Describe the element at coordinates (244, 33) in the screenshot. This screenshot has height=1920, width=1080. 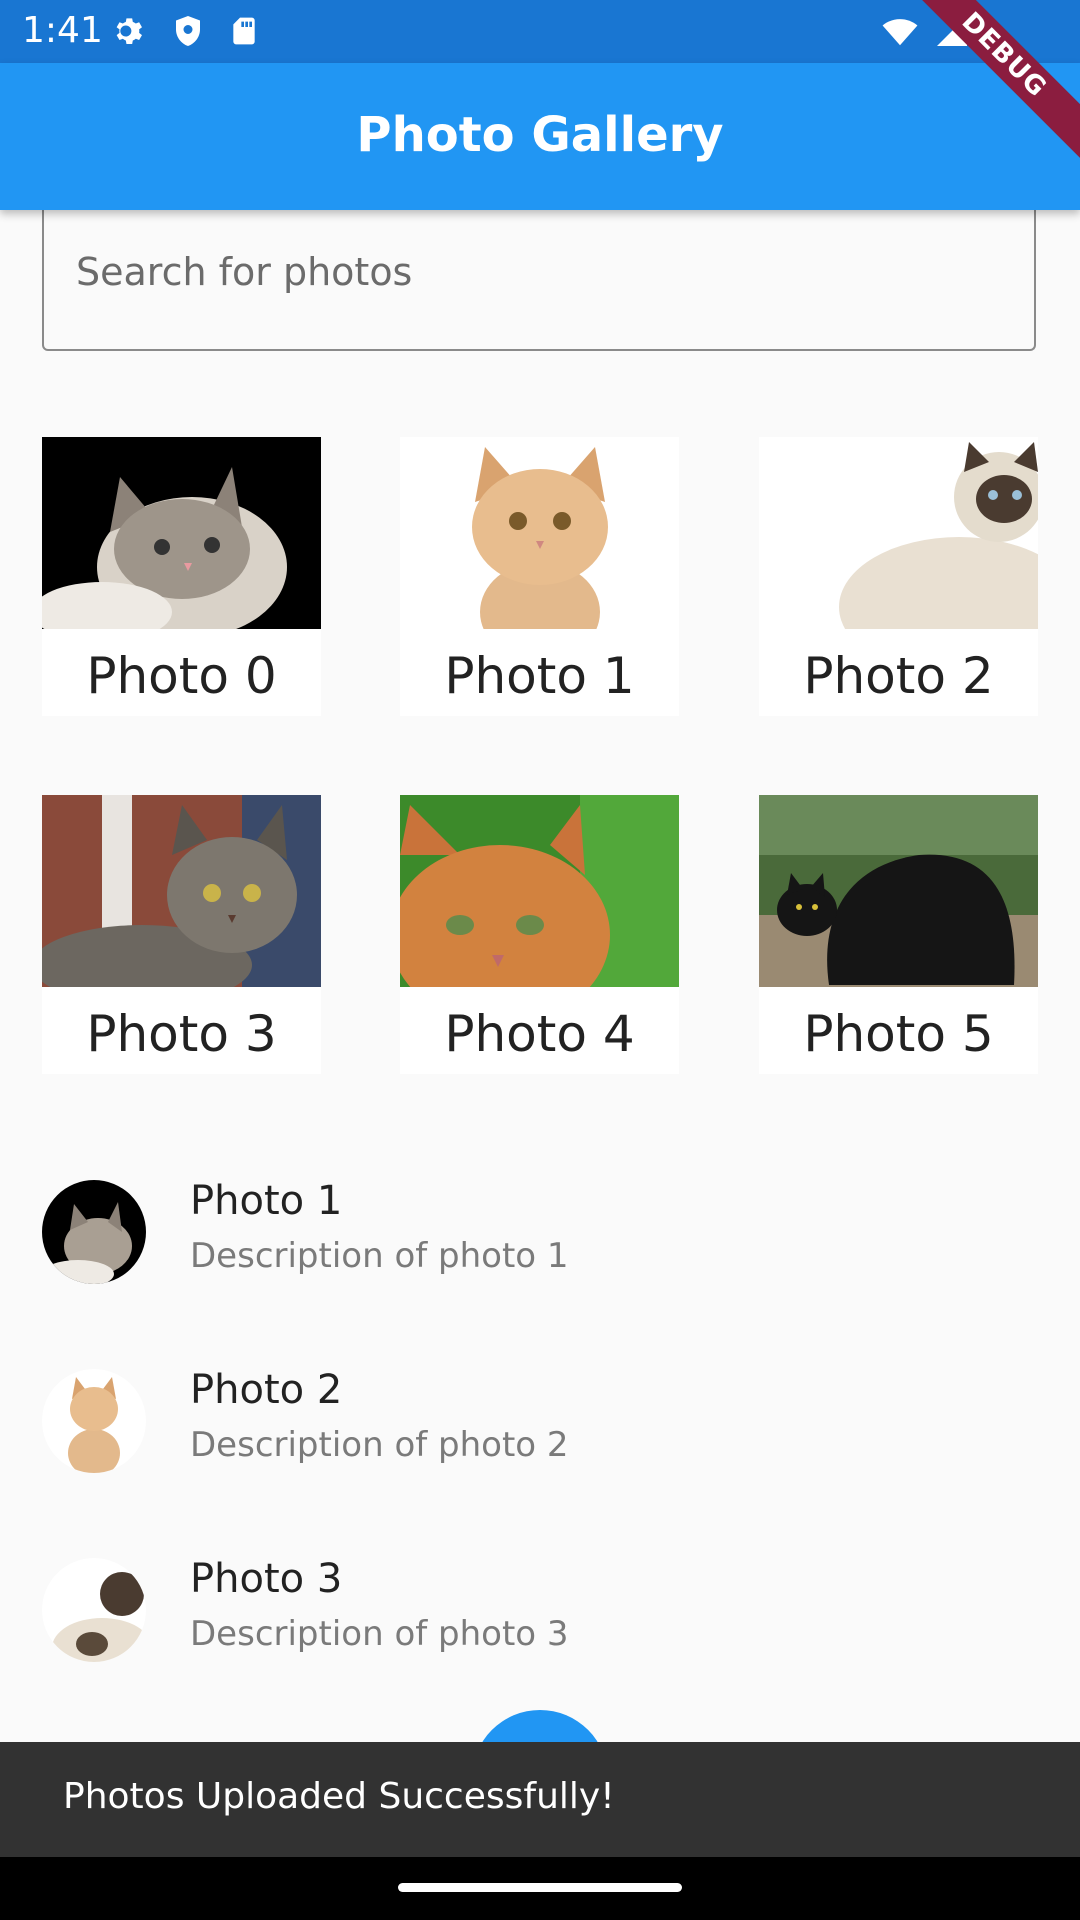
I see `sd-card-icon` at that location.